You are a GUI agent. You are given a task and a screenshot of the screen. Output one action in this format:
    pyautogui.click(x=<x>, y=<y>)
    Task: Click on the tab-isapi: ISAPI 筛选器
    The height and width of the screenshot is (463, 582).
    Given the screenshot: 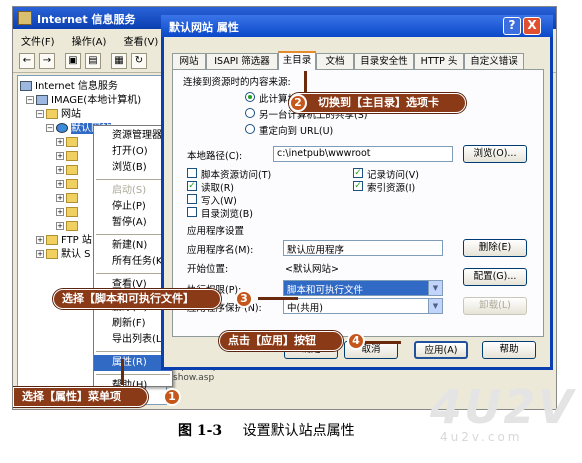 What is the action you would take?
    pyautogui.click(x=242, y=61)
    